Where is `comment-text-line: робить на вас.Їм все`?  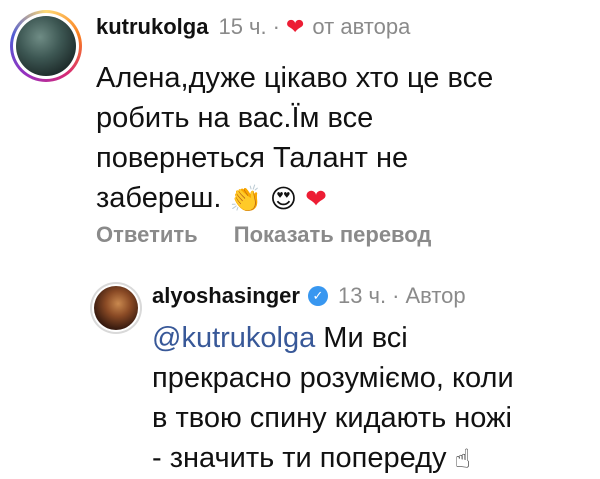
comment-text-line: робить на вас.Їм все is located at coordinates (235, 118).